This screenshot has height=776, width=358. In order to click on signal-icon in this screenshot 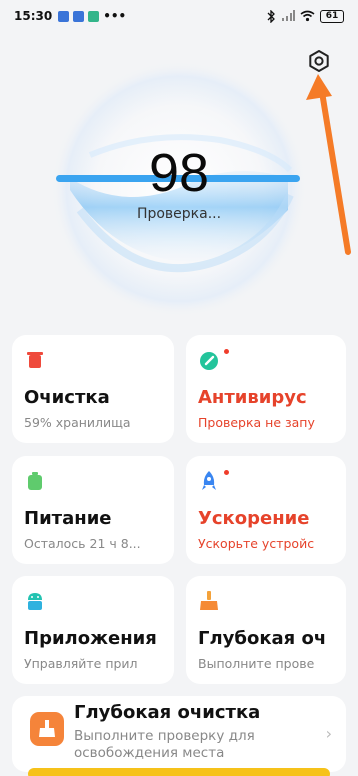, I will do `click(288, 15)`.